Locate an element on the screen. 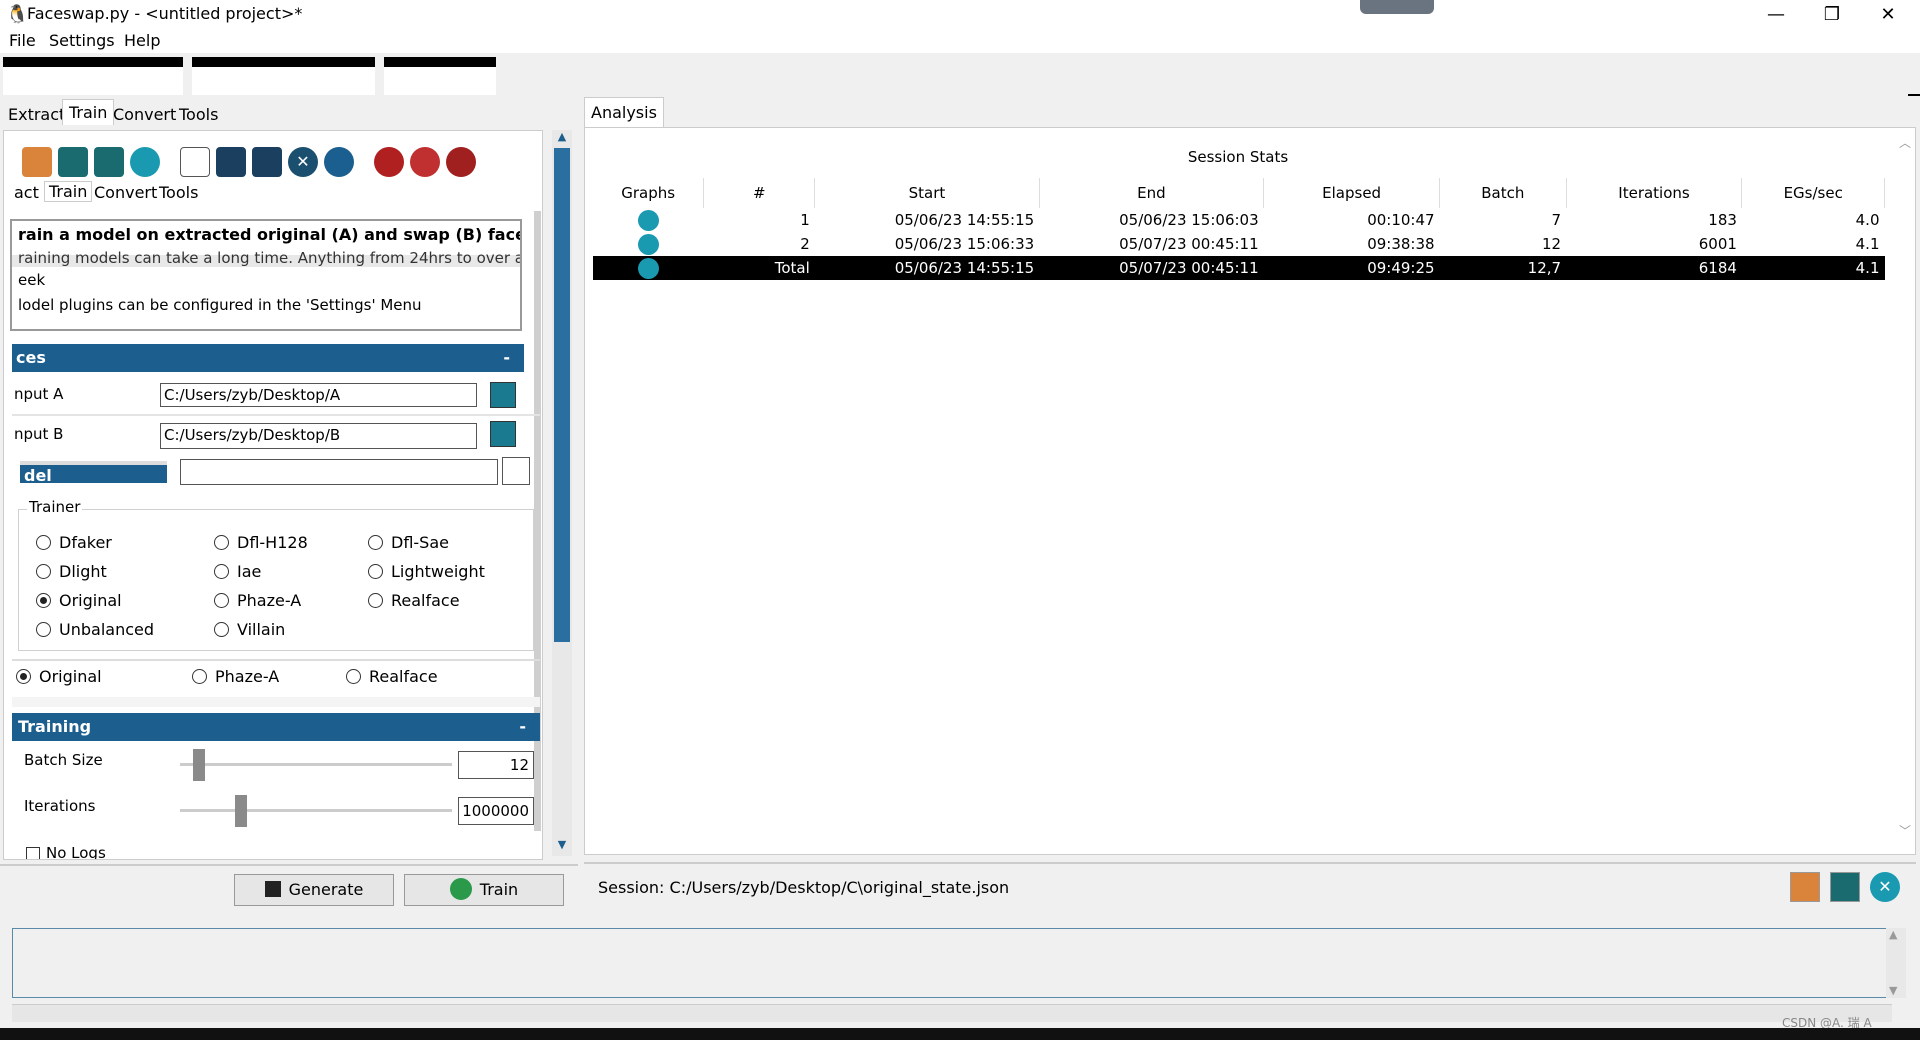 The image size is (1920, 1040). menu-settings: Settings is located at coordinates (82, 40).